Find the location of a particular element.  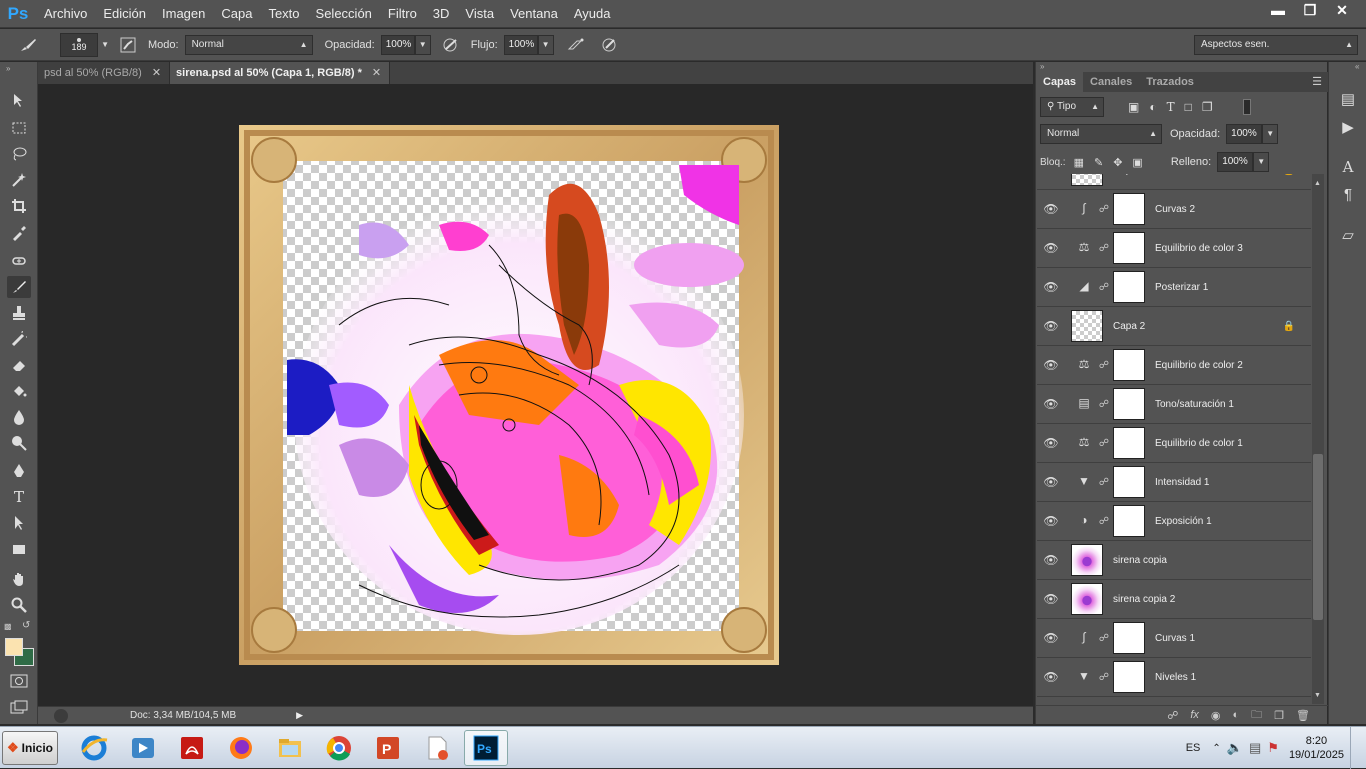

layer-row: 👁 ◑ ☍ Exposición 1 is located at coordinates (1174, 521).